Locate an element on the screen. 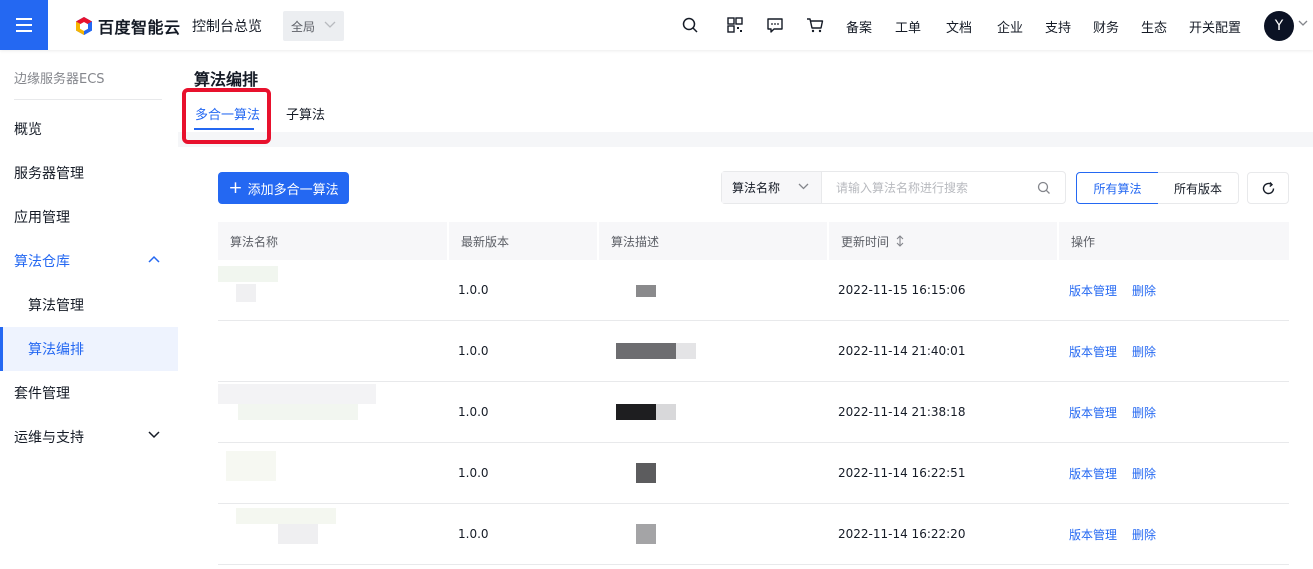 The height and width of the screenshot is (569, 1313). sidebar-item-algorithm-management: 算法管理 is located at coordinates (89, 305).